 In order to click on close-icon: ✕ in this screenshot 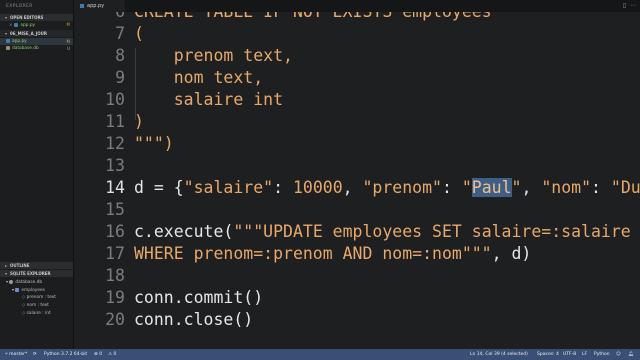, I will do `click(10, 24)`.